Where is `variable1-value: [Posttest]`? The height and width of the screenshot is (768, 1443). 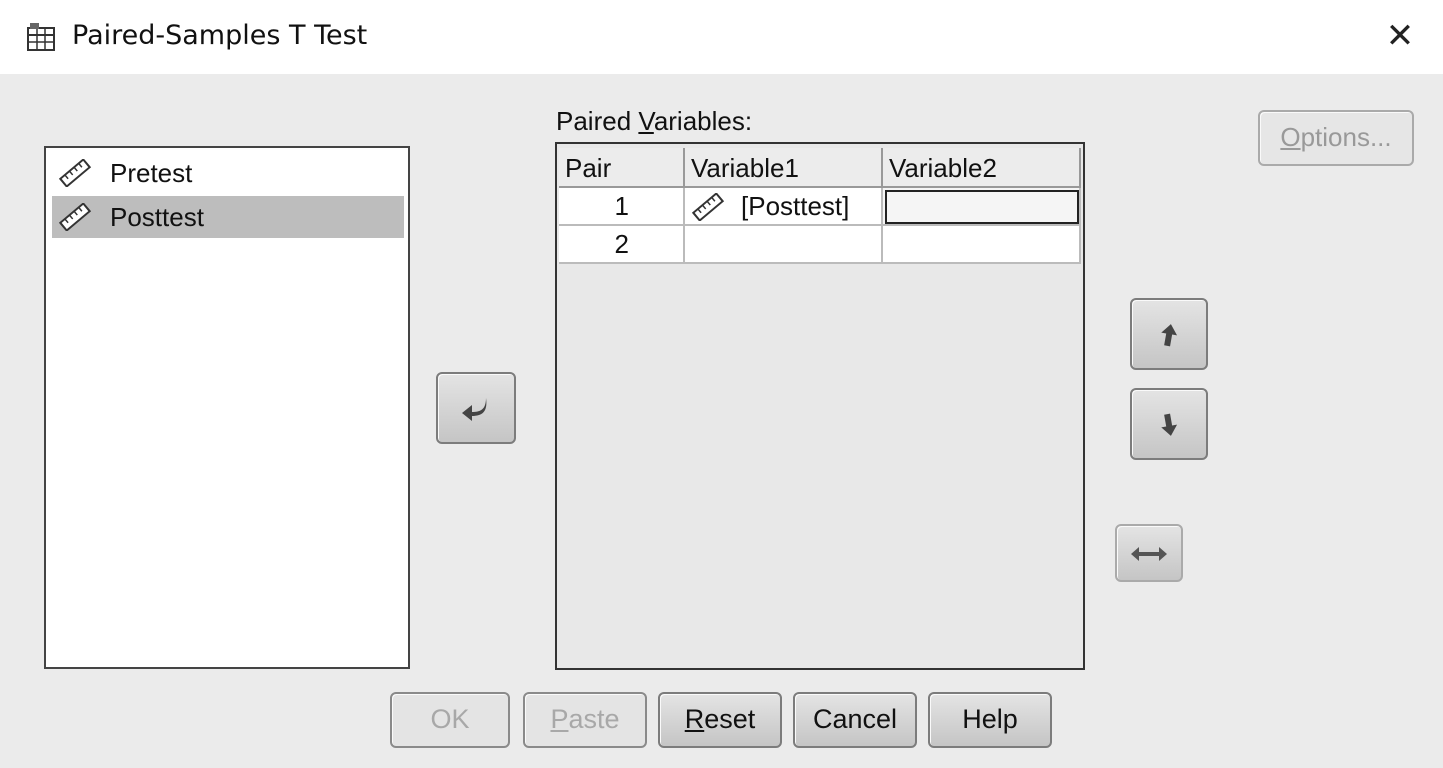
variable1-value: [Posttest] is located at coordinates (795, 206).